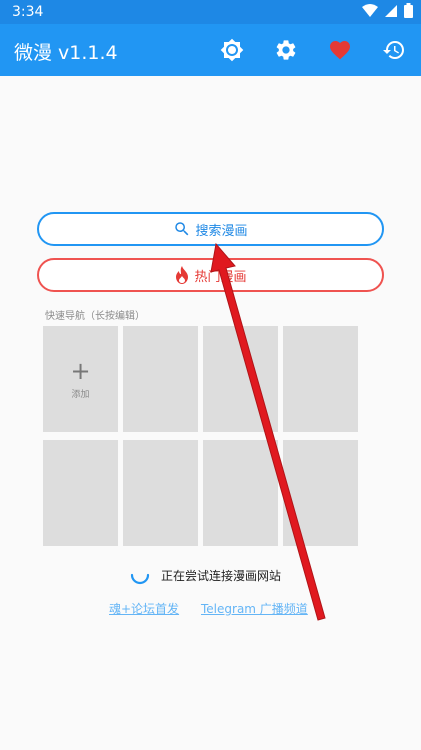 This screenshot has height=750, width=421. What do you see at coordinates (144, 608) in the screenshot?
I see `forum-link: 魂+论坛首发` at bounding box center [144, 608].